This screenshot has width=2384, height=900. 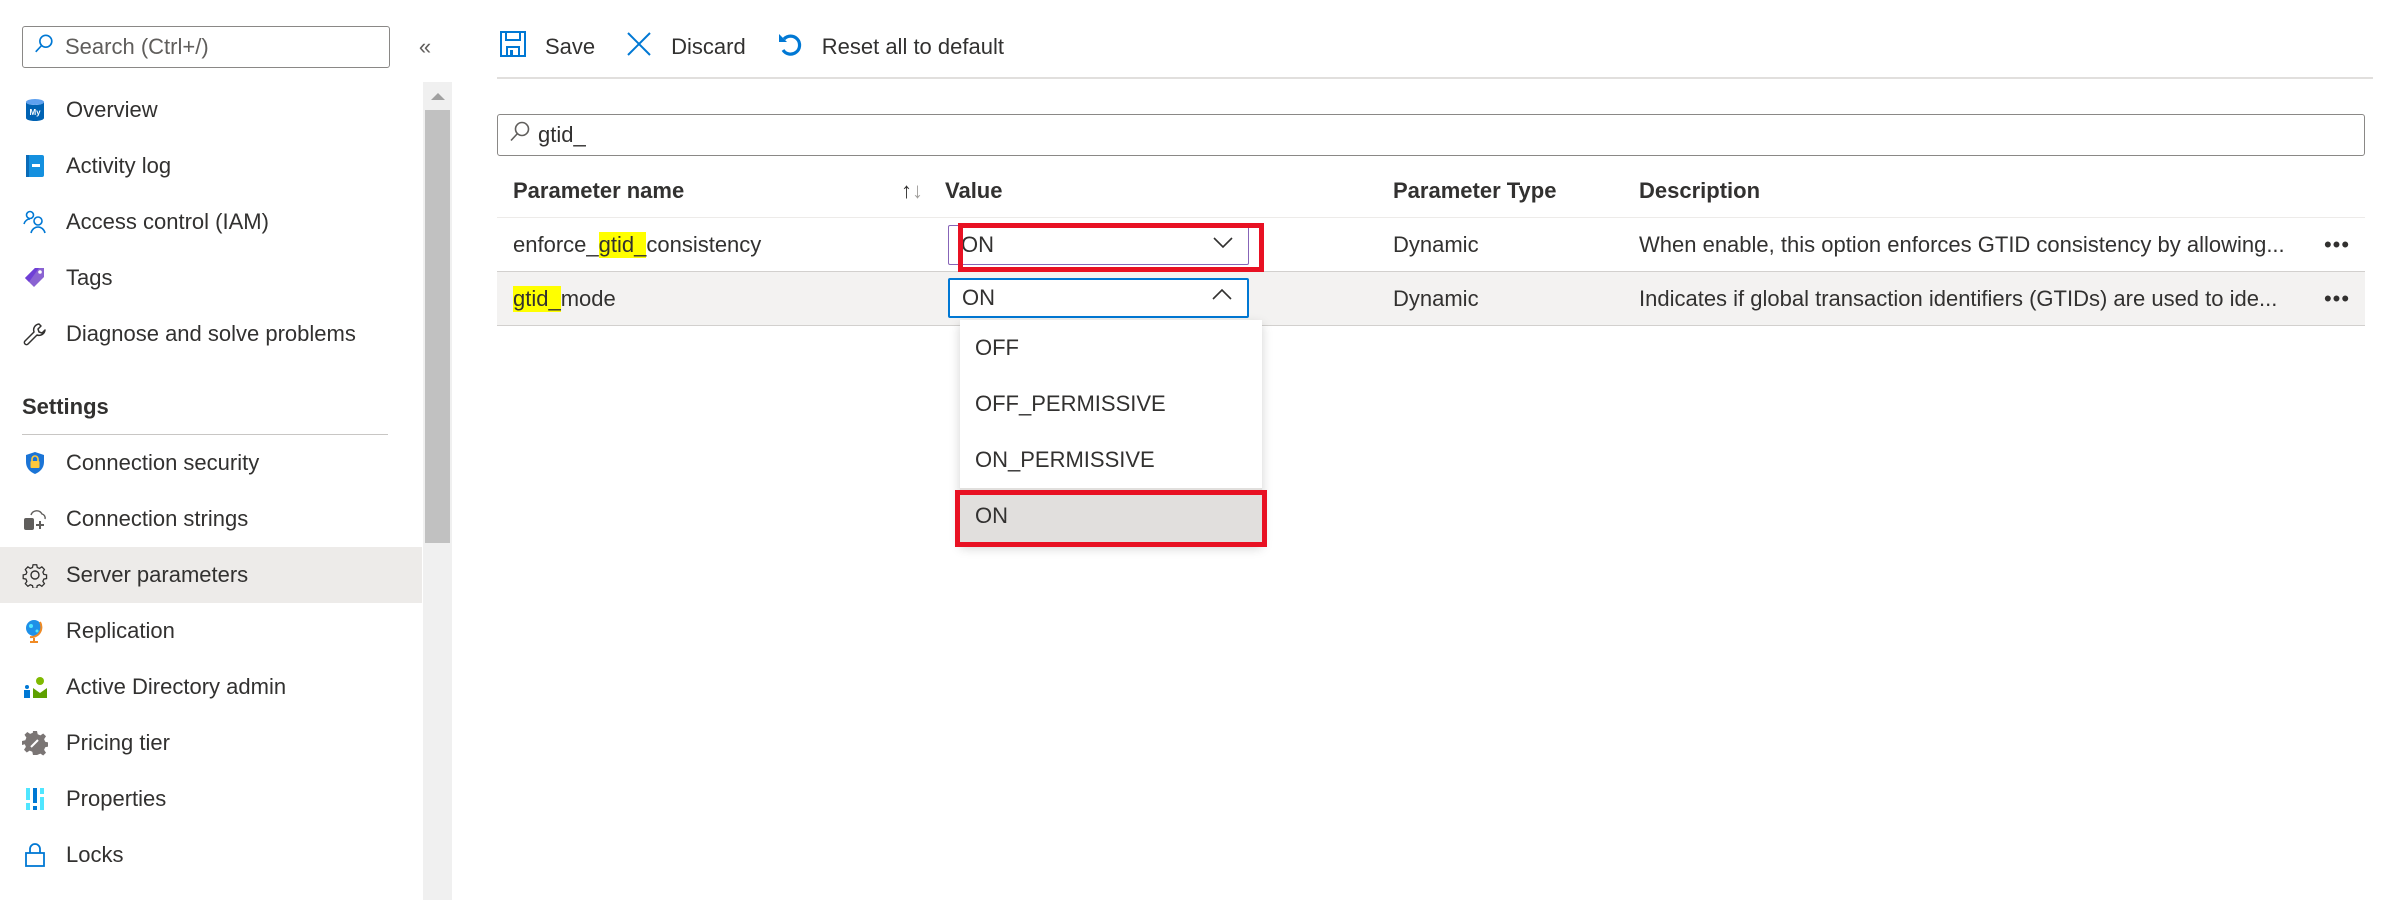 I want to click on sidebar-item-label: Pricing tier, so click(x=118, y=742).